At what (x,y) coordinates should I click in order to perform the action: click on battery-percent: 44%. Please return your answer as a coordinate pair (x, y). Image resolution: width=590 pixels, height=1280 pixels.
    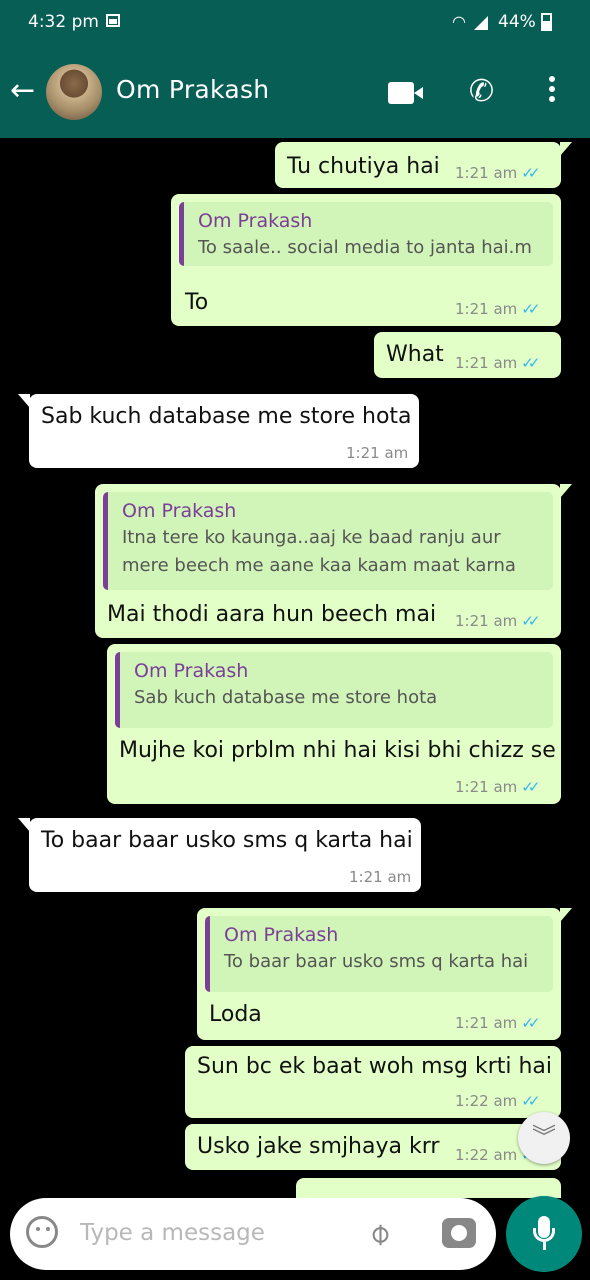
    Looking at the image, I should click on (517, 22).